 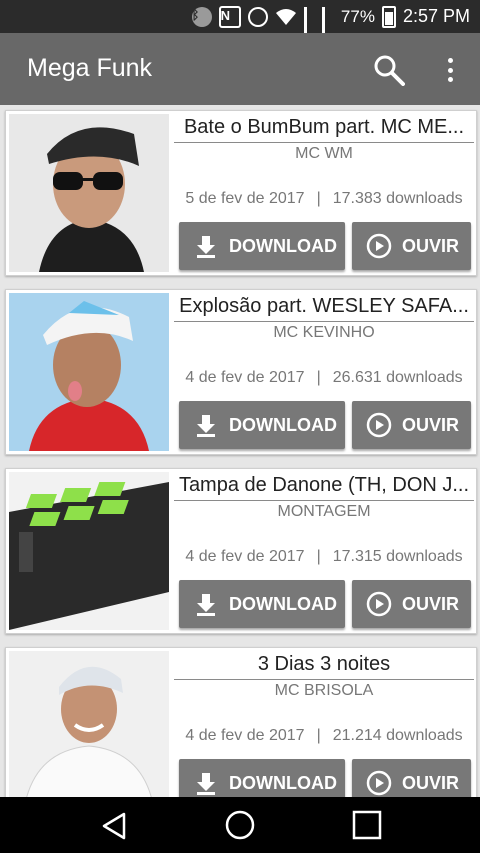 I want to click on search-icon, so click(x=389, y=70).